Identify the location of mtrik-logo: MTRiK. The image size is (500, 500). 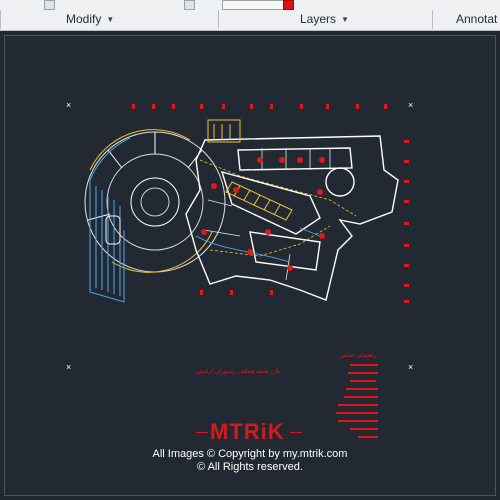
(247, 431).